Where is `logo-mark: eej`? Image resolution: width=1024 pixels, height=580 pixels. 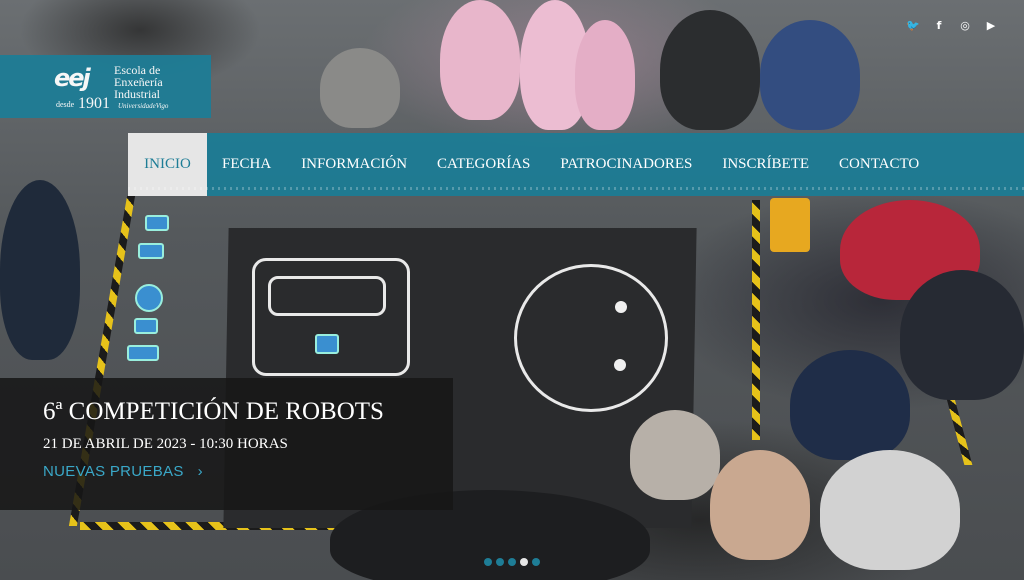 logo-mark: eej is located at coordinates (72, 78).